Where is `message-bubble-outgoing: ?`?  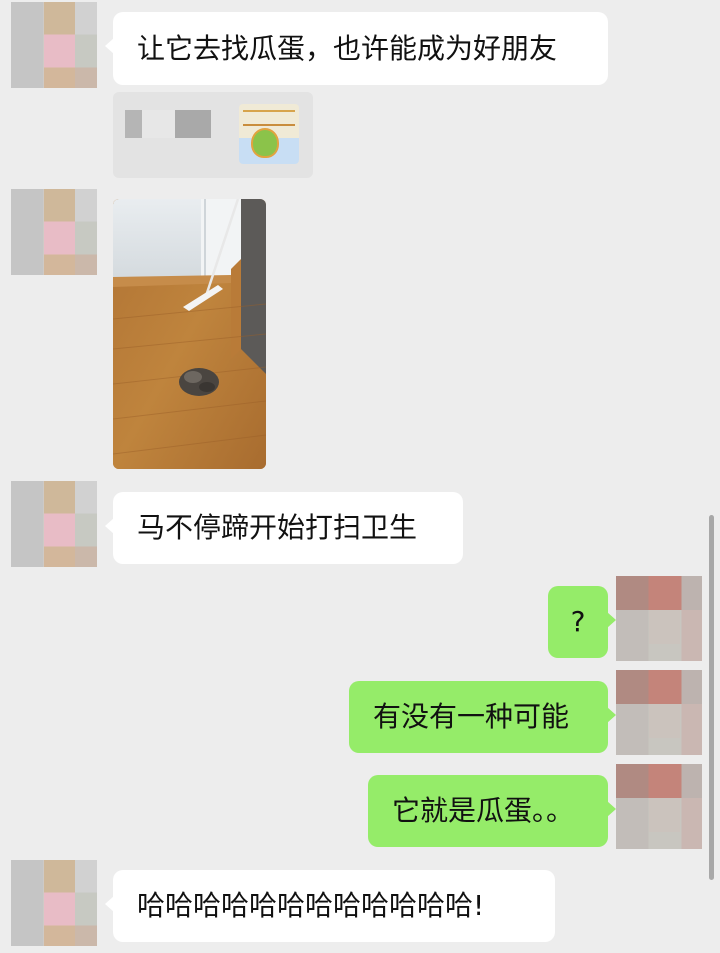
message-bubble-outgoing: ? is located at coordinates (582, 622).